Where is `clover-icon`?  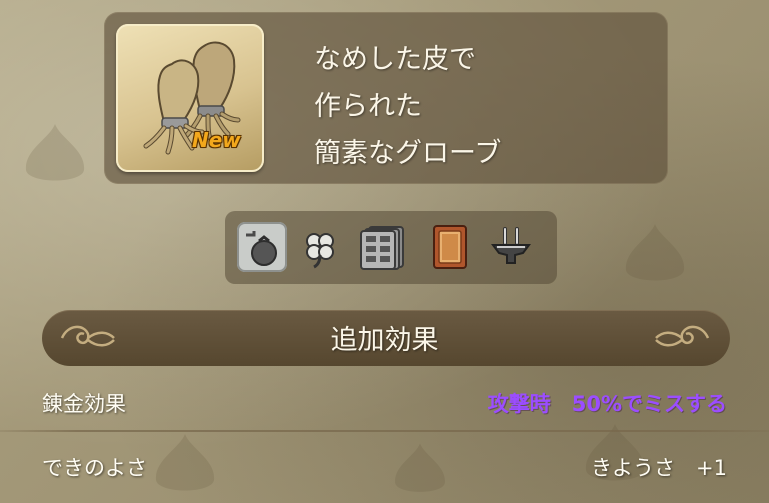 clover-icon is located at coordinates (320, 247).